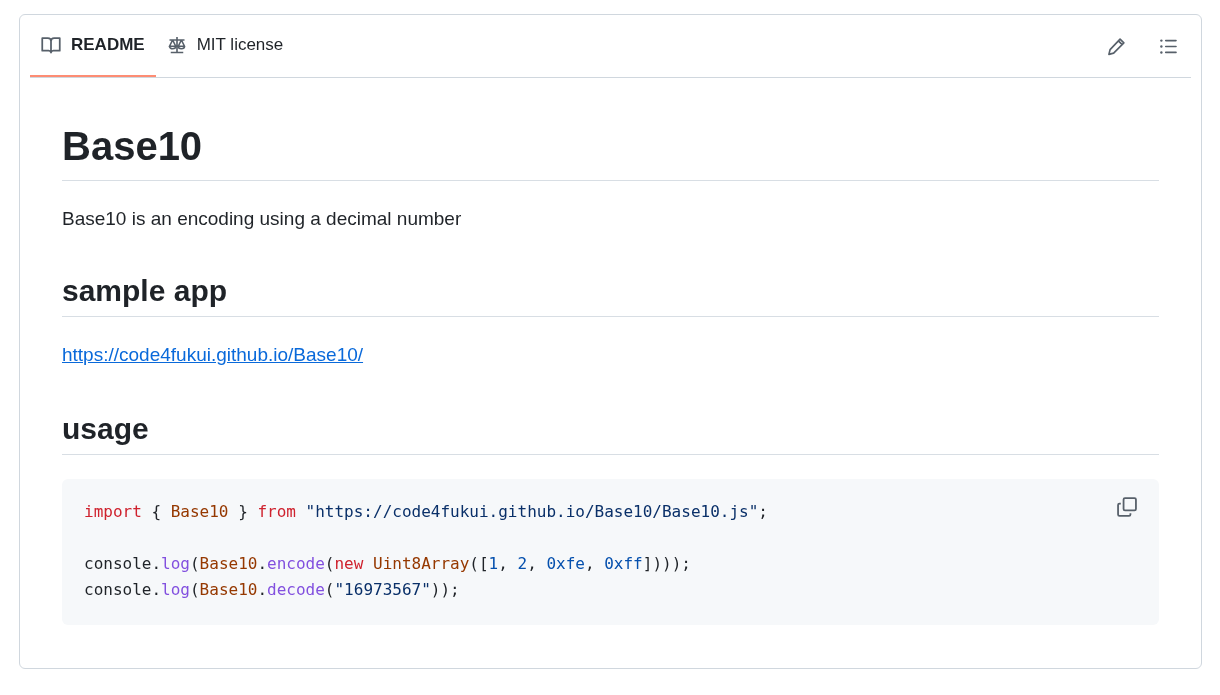 The width and height of the screenshot is (1220, 695). Describe the element at coordinates (225, 46) in the screenshot. I see `tab: MIT license` at that location.